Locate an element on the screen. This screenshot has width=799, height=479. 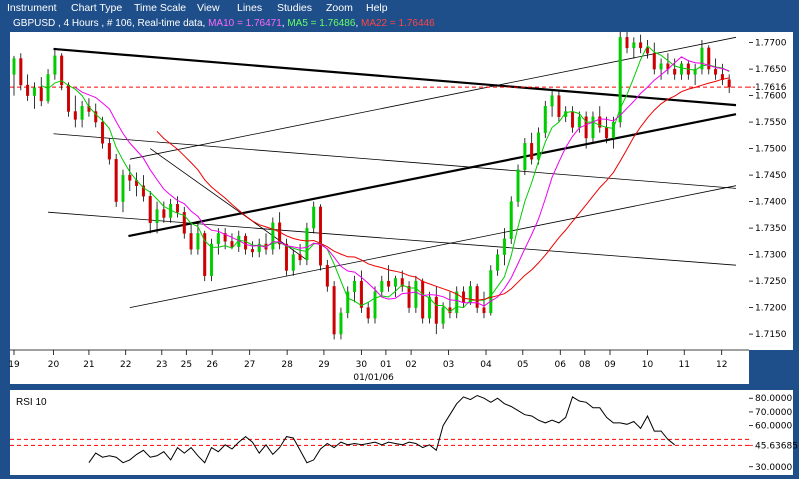
price-tick-label: 1.7250 is located at coordinates (771, 282).